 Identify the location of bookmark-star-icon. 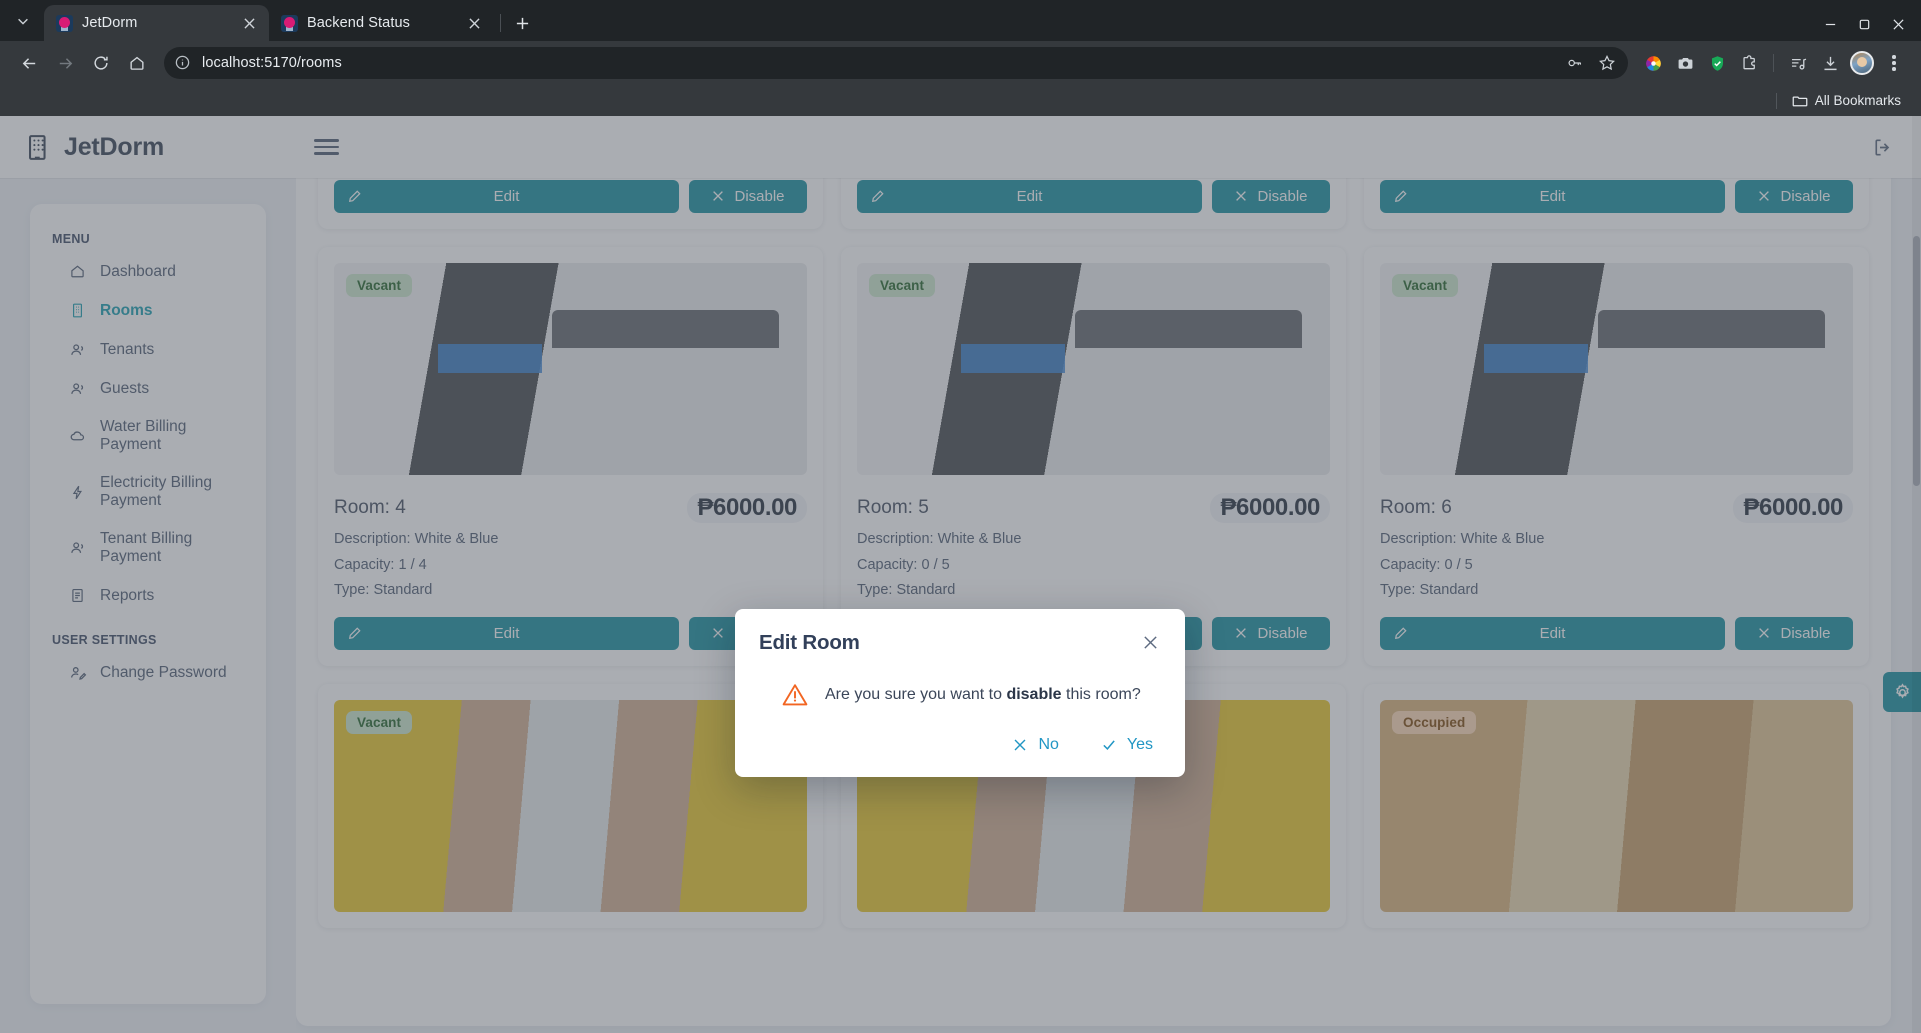
(1607, 63).